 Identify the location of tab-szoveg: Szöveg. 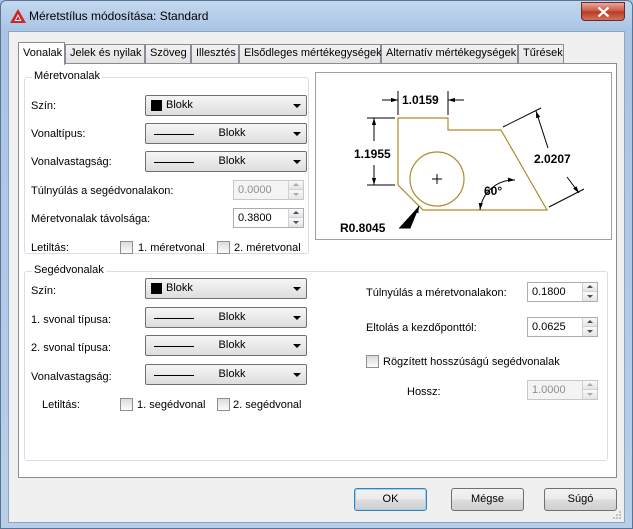
(168, 53).